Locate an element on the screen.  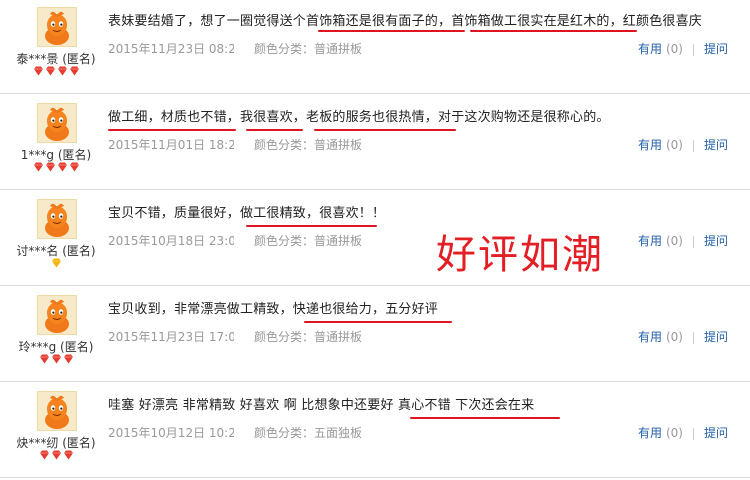
review-meta: 2015年10月12日 10:29 颜色分类：五面独板 is located at coordinates (235, 432).